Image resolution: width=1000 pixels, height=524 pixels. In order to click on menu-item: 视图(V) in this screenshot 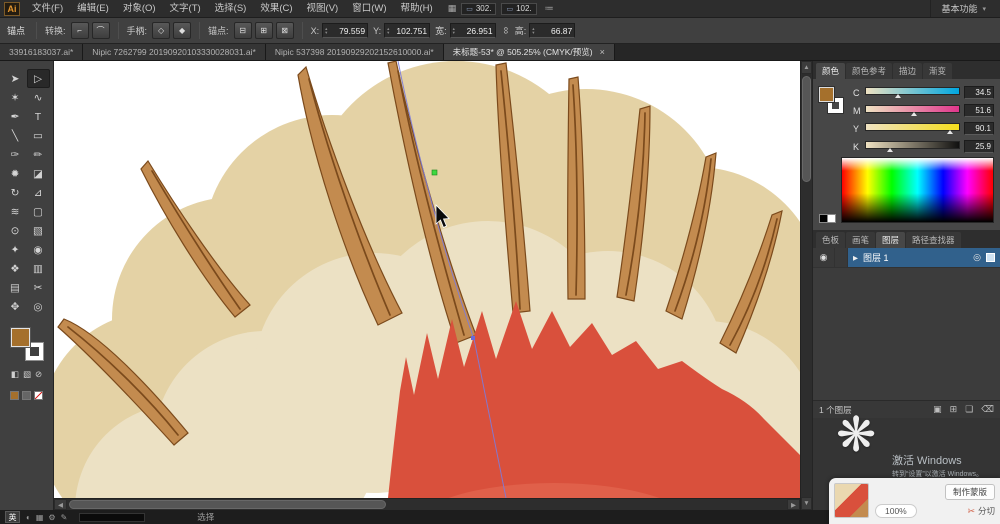, I will do `click(323, 8)`.